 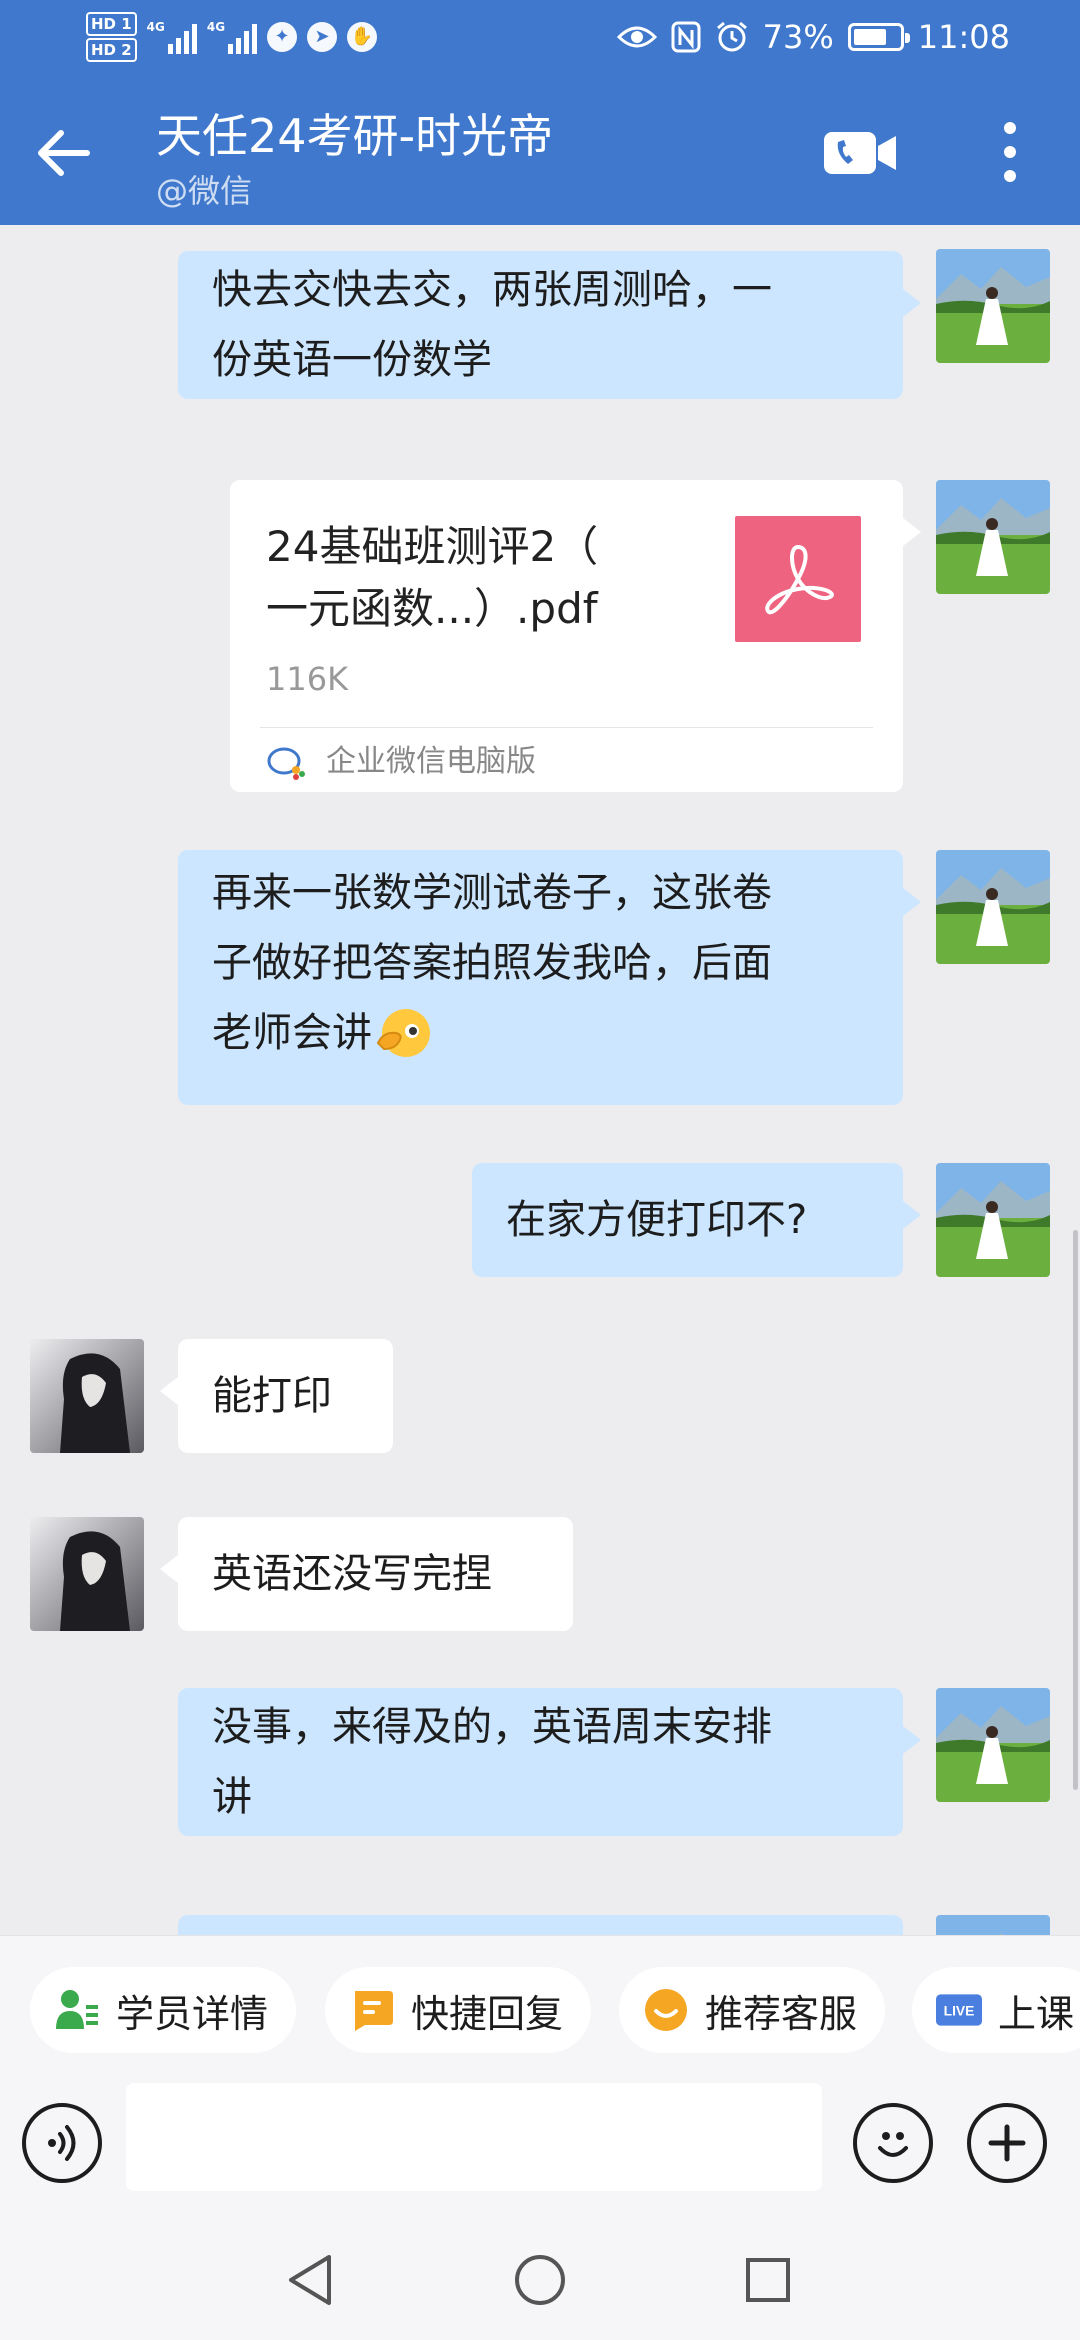 I want to click on student-icon, so click(x=77, y=2010).